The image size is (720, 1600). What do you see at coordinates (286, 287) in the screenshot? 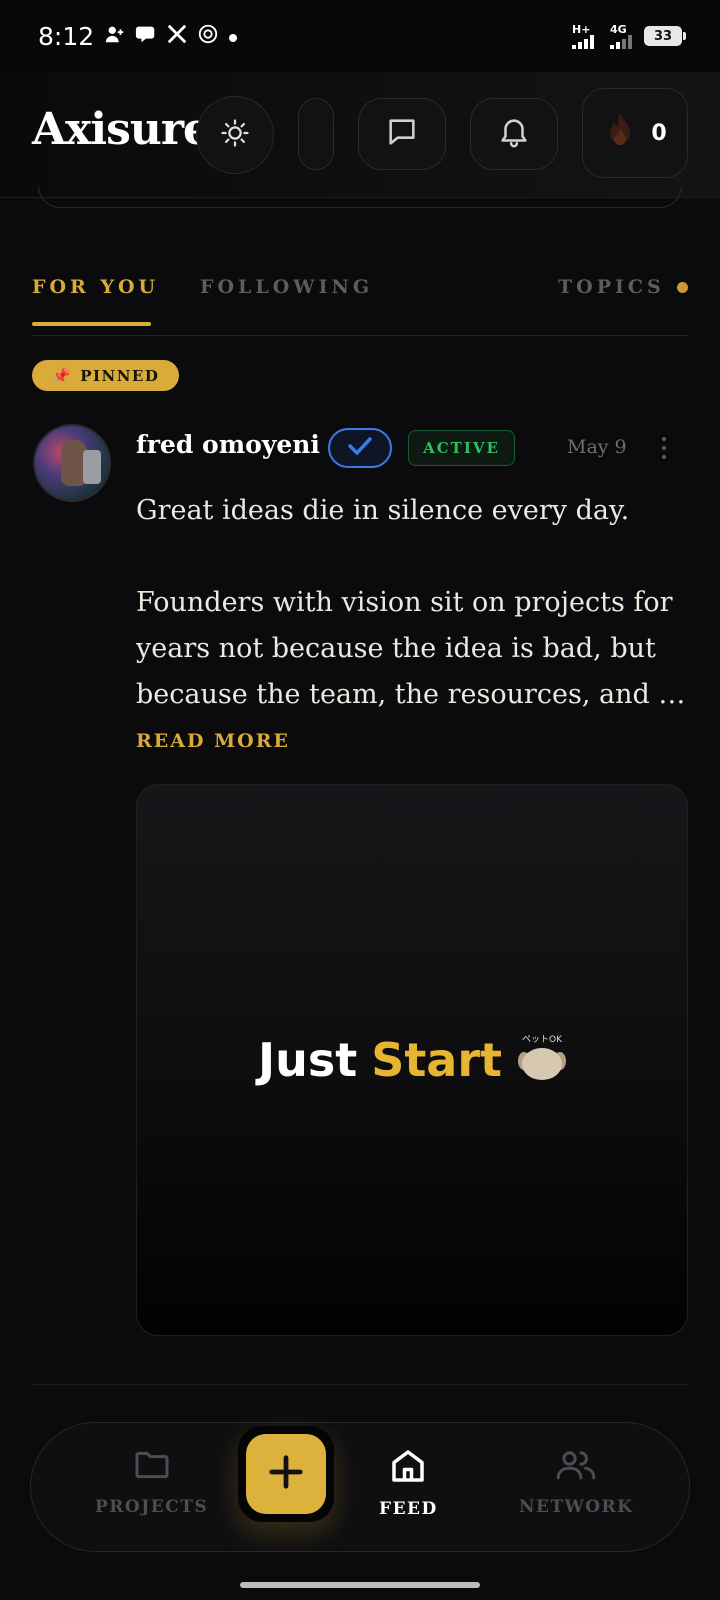
I see `tab-following: FOLLOWING` at bounding box center [286, 287].